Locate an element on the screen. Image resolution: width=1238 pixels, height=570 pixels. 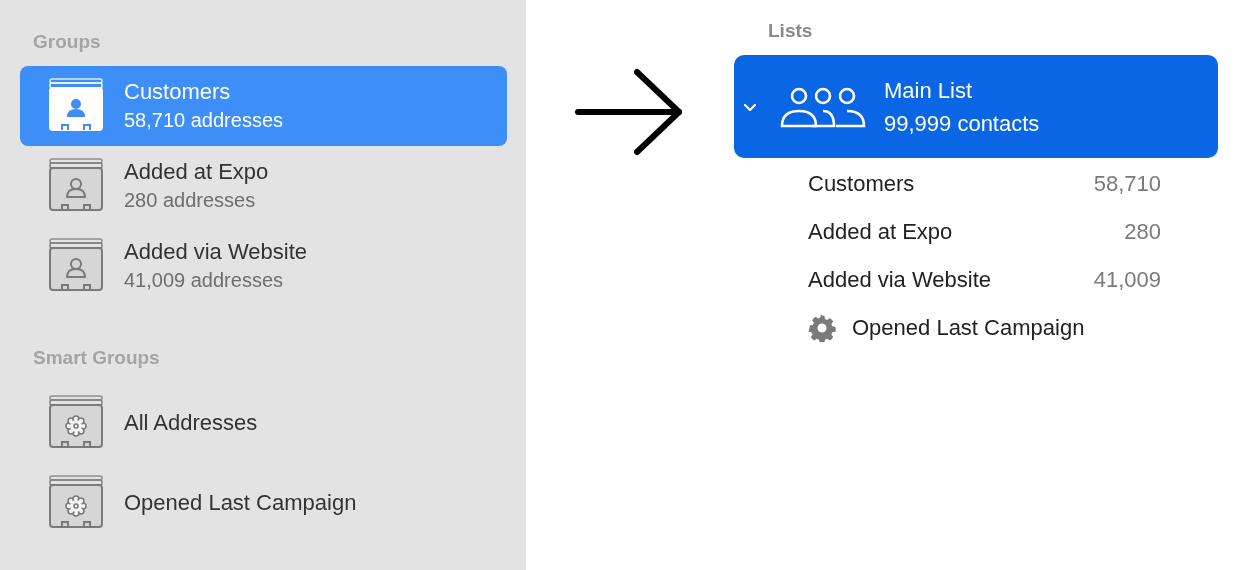
list-item: Opened Last Campaign is located at coordinates (968, 328).